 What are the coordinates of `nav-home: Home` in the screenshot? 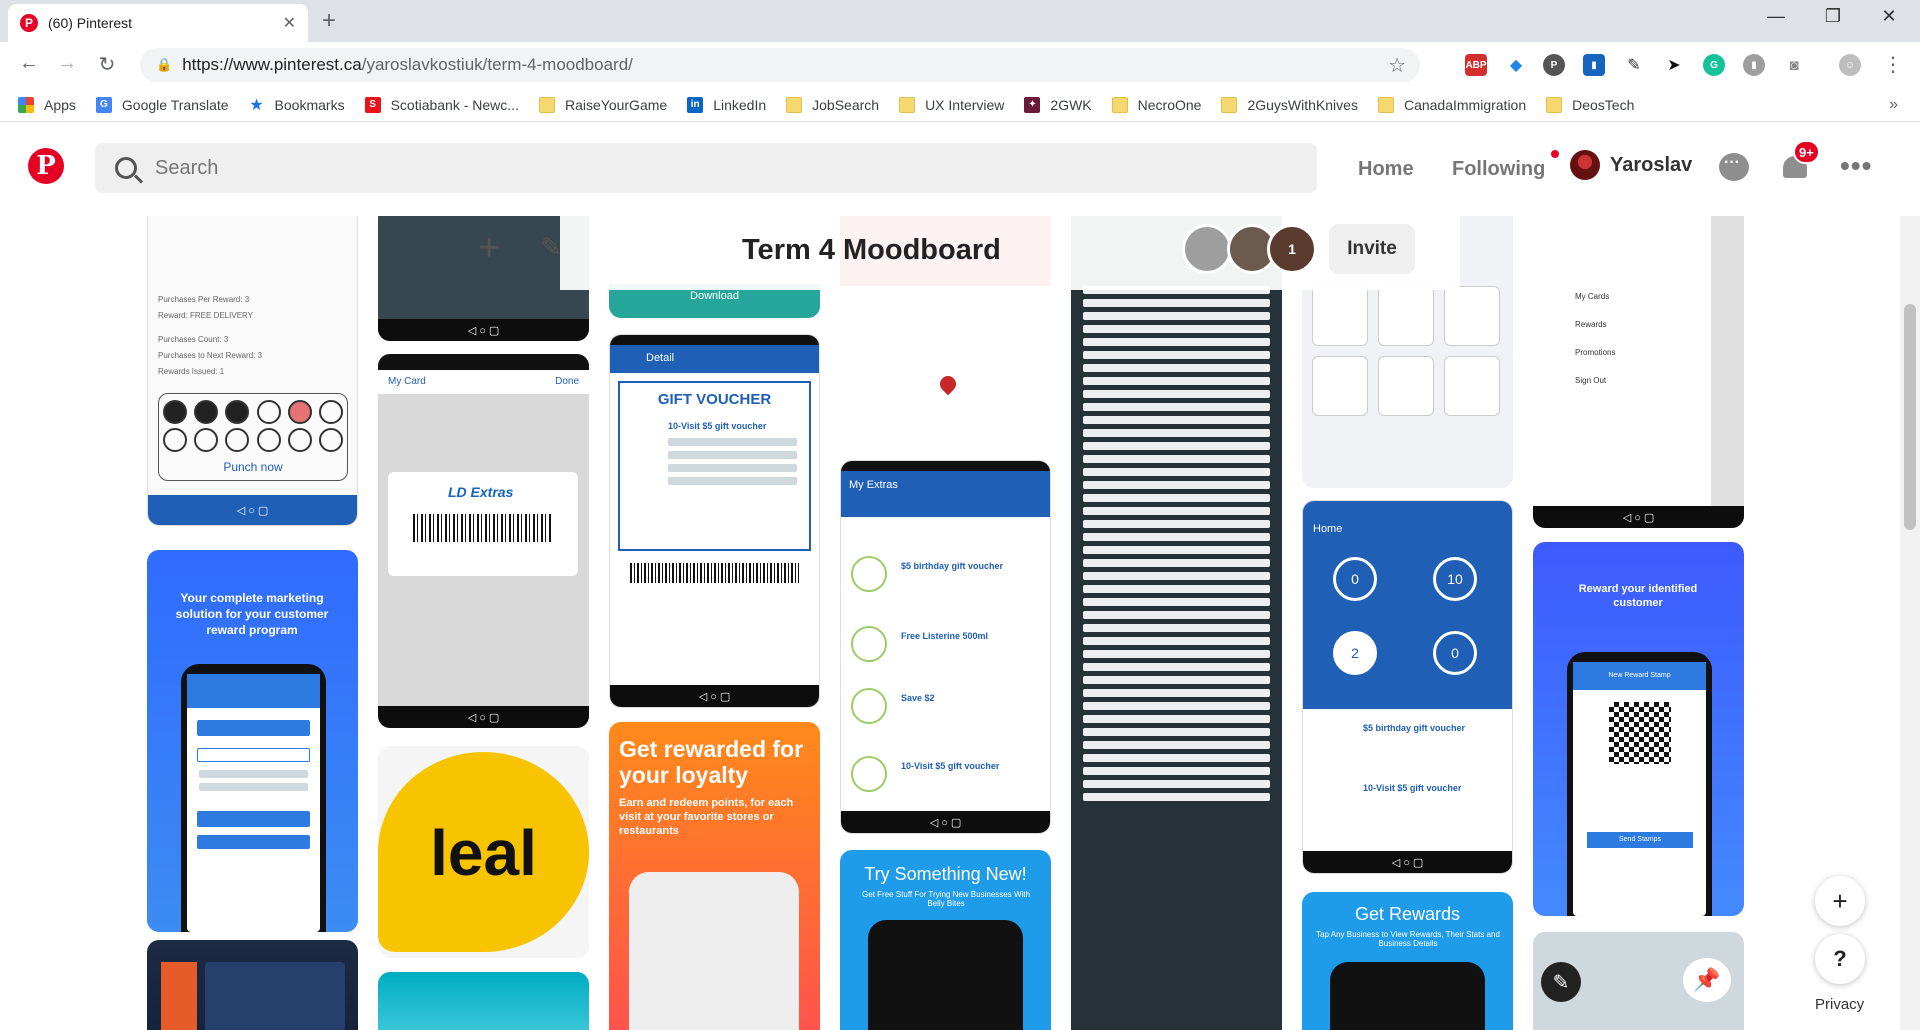 It's located at (1386, 169).